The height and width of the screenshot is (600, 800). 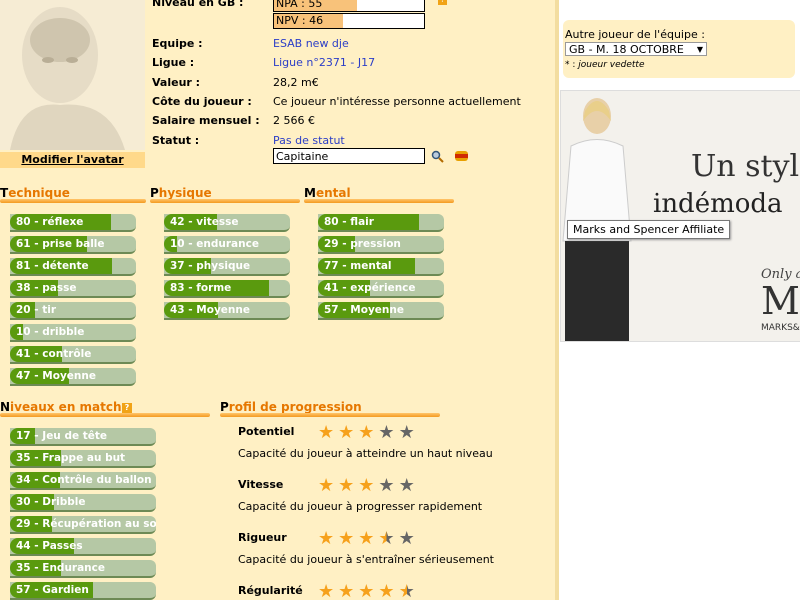 What do you see at coordinates (718, 204) in the screenshot?
I see `ad-headline-2: indémoda` at bounding box center [718, 204].